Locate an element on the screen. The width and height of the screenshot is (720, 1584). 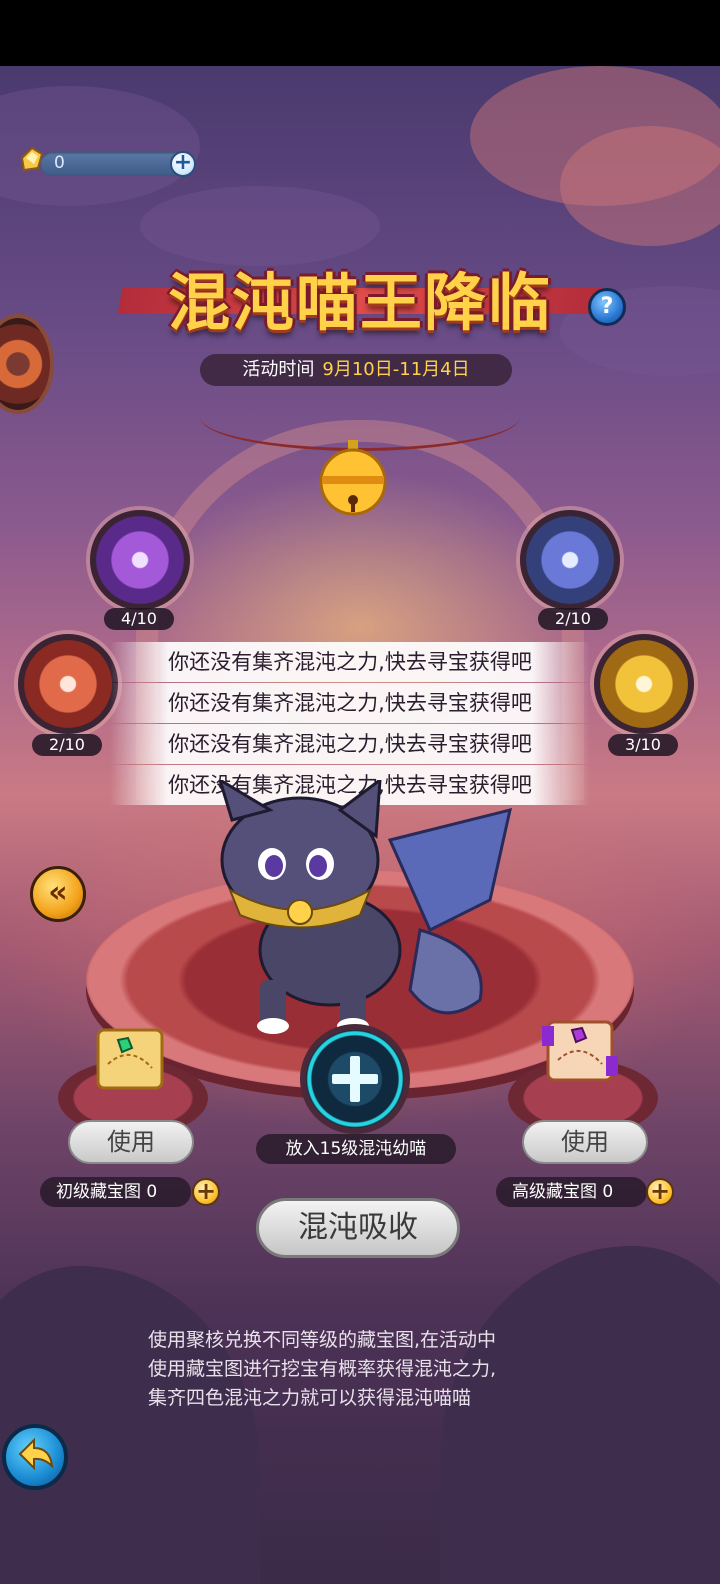
description-line: 集齐四色混沌之力就可以获得混沌喵喵 is located at coordinates (310, 1398).